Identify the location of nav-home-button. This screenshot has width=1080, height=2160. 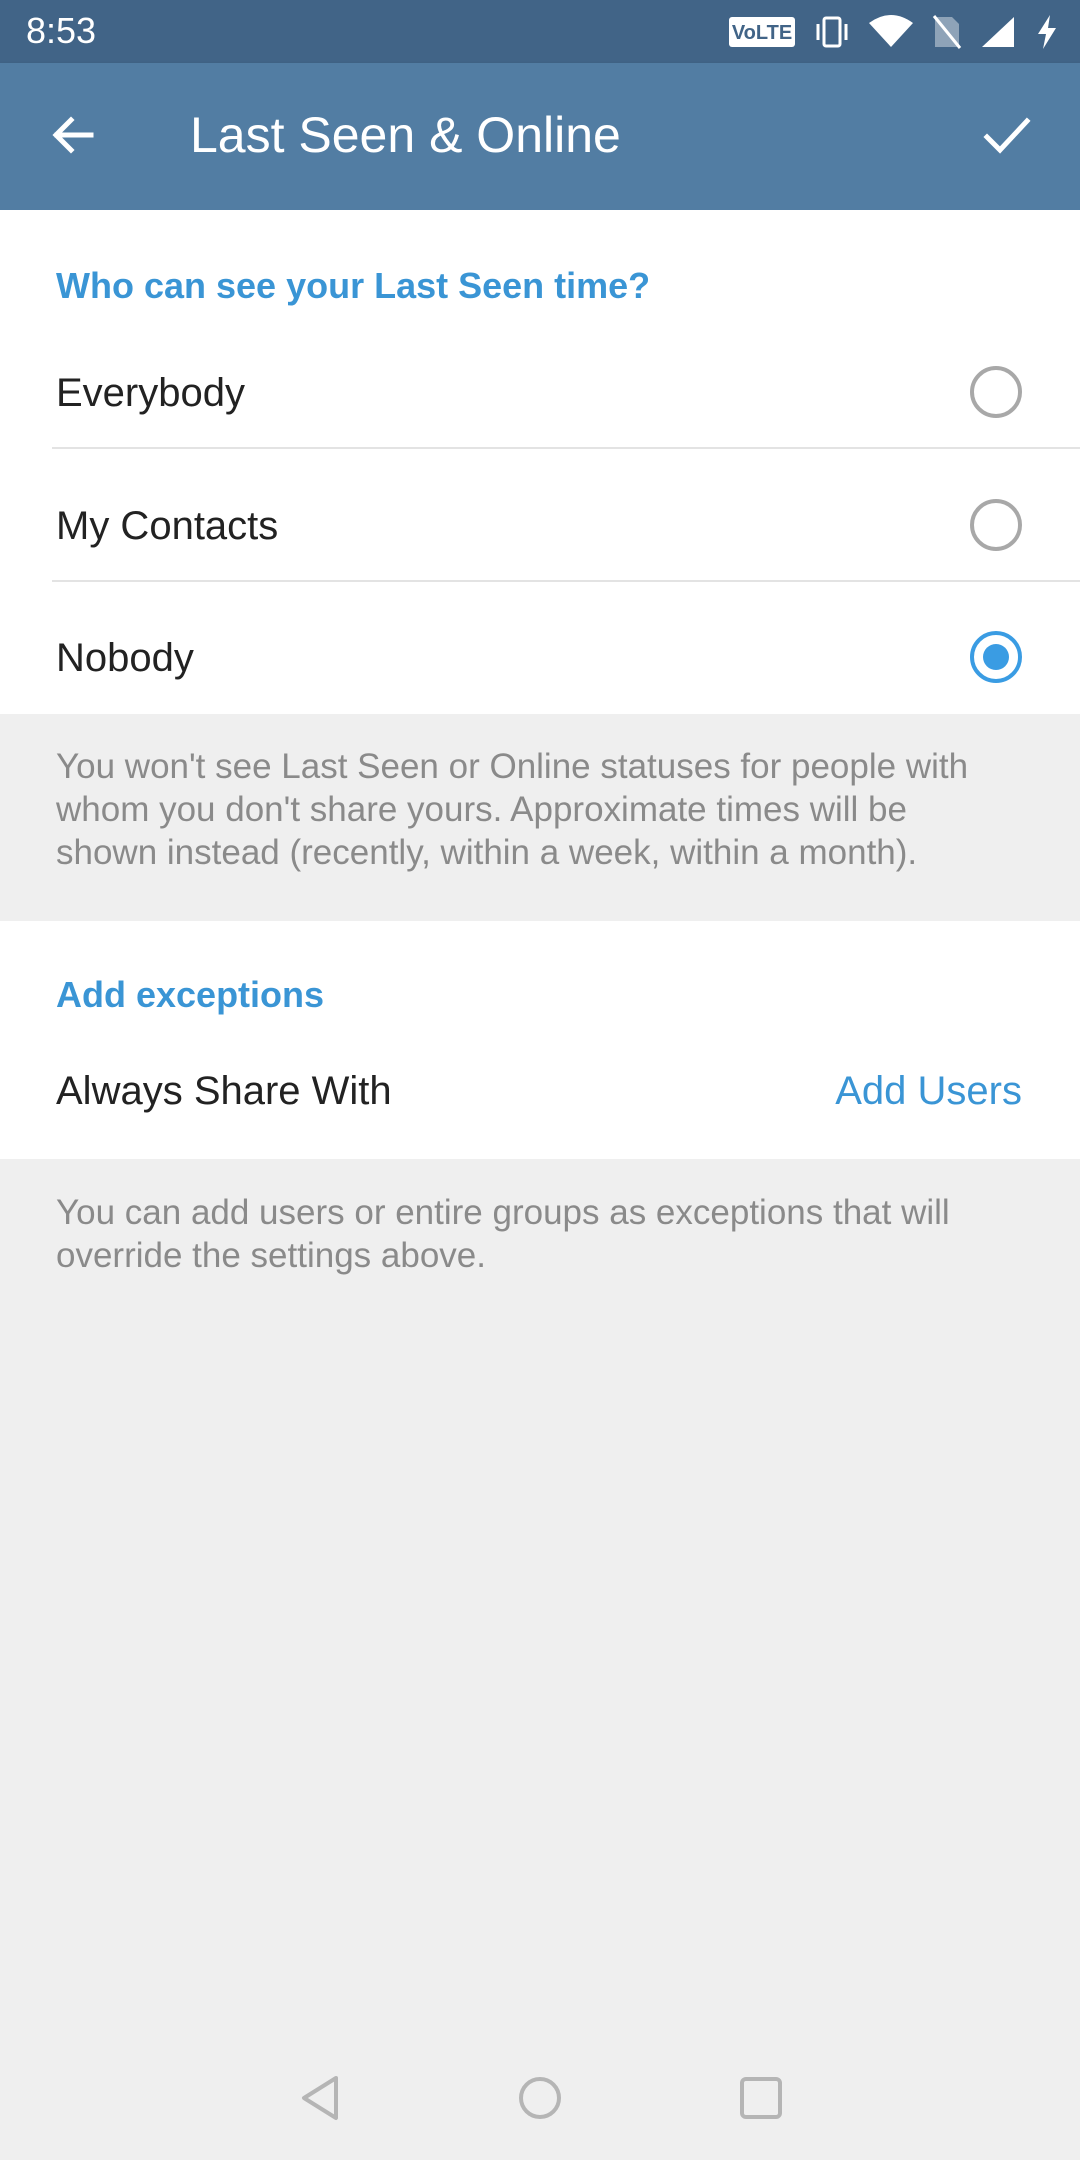
(540, 2100).